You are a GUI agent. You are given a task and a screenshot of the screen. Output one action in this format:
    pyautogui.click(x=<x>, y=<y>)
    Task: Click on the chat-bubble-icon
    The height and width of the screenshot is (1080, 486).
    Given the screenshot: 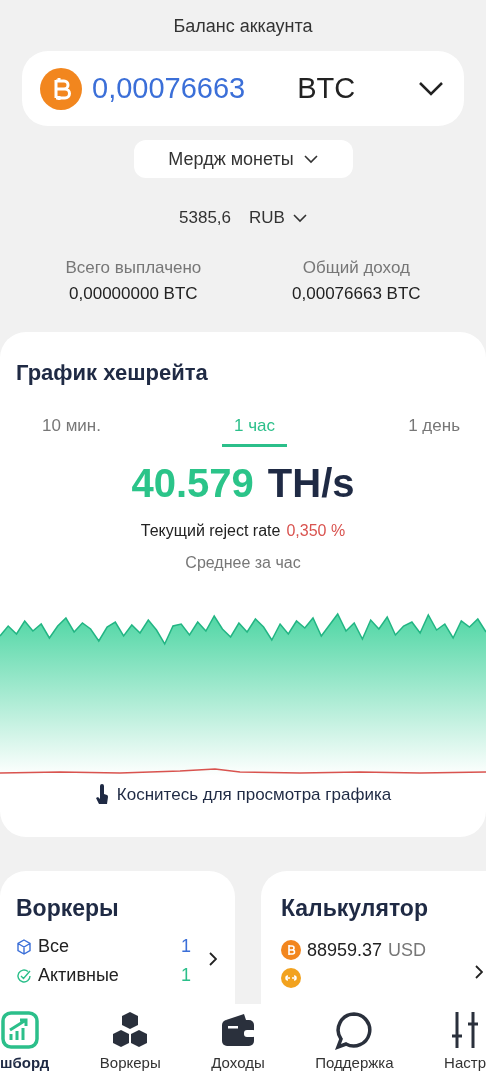 What is the action you would take?
    pyautogui.click(x=354, y=1030)
    